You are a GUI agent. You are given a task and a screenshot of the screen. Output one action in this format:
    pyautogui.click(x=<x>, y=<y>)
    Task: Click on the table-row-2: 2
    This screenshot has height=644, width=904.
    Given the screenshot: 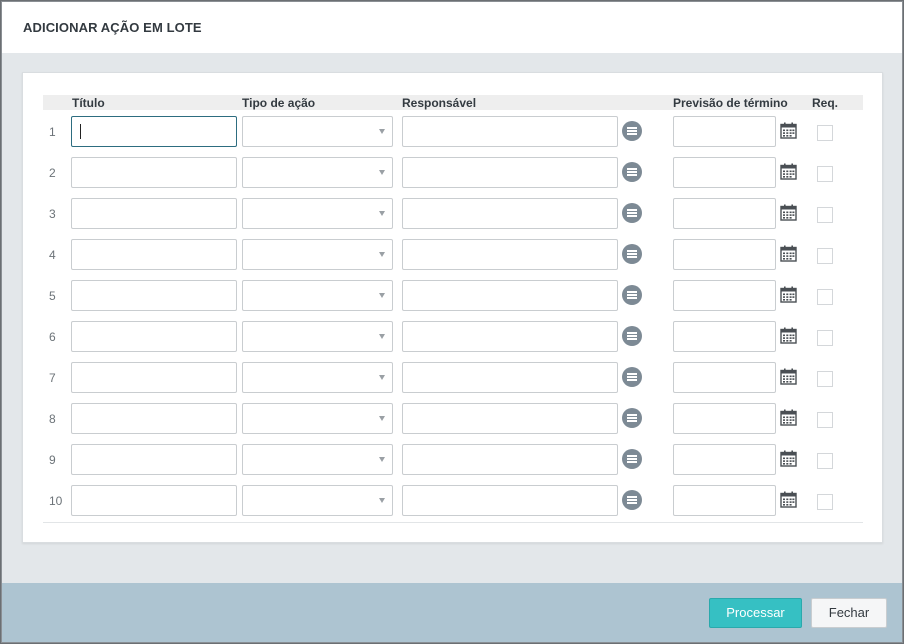 What is the action you would take?
    pyautogui.click(x=453, y=172)
    